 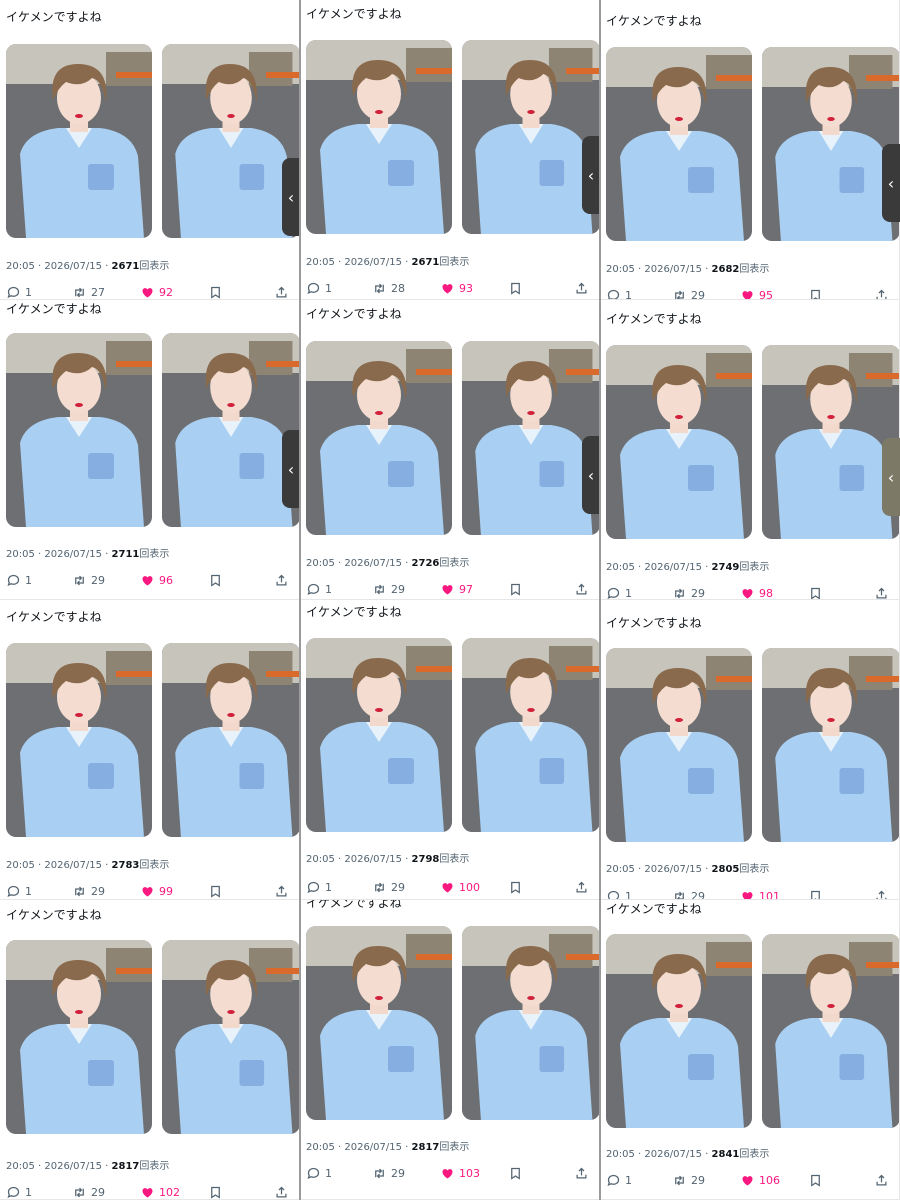 What do you see at coordinates (456, 589) in the screenshot?
I see `like-button: 97` at bounding box center [456, 589].